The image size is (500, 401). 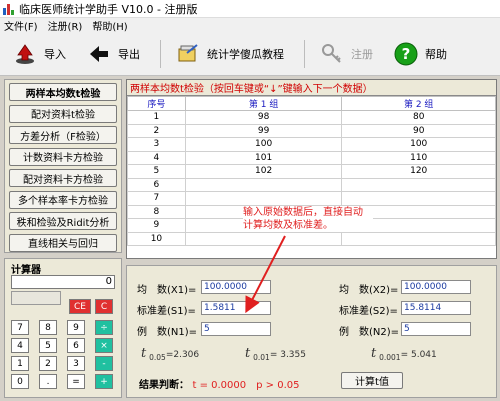 I want to click on cell-group2: 120, so click(x=418, y=171).